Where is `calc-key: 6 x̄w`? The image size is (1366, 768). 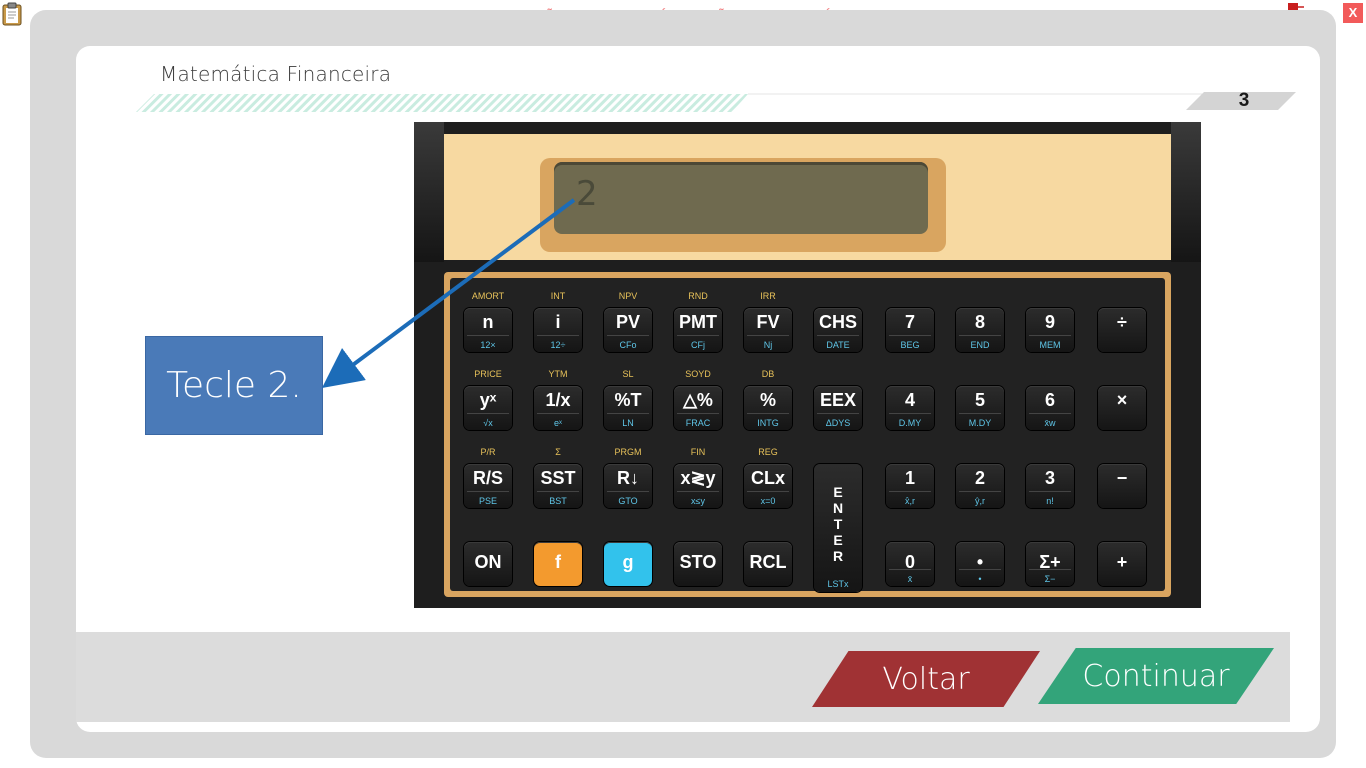 calc-key: 6 x̄w is located at coordinates (1050, 408).